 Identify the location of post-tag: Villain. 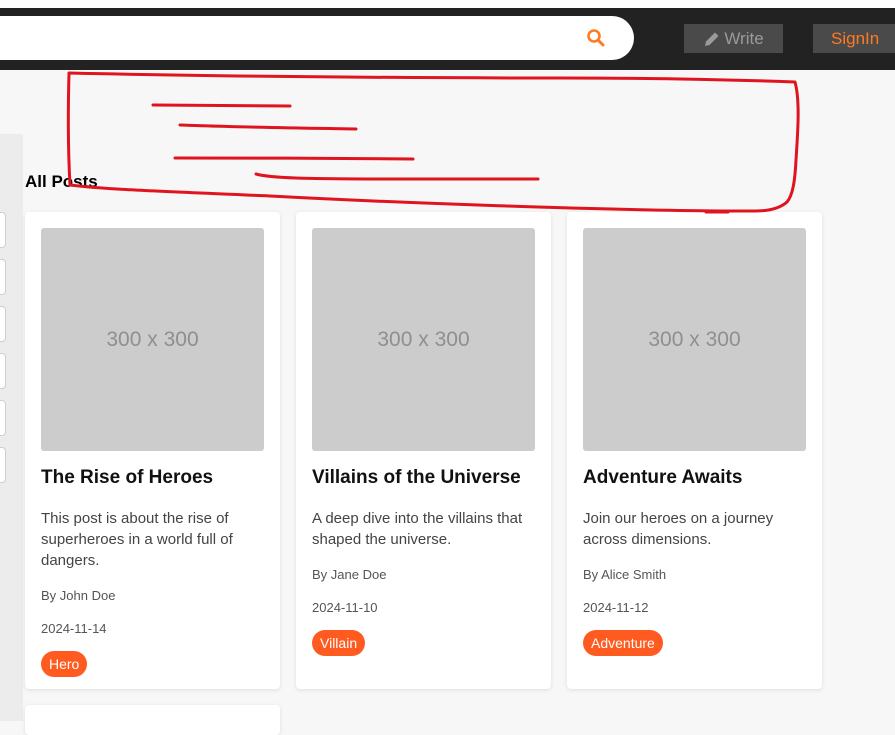
(339, 643).